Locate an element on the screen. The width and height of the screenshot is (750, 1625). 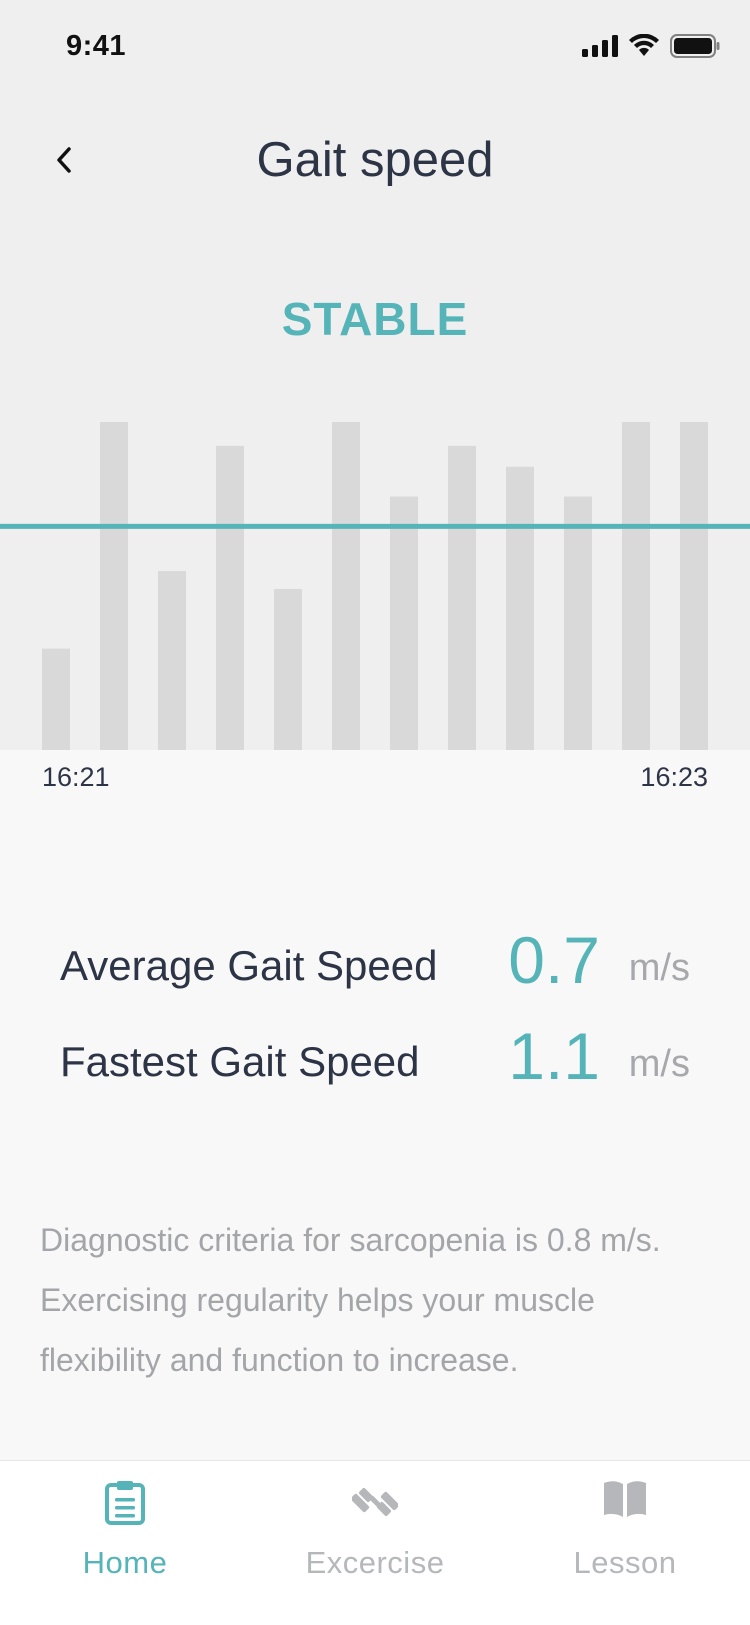
page-title: Gait speed is located at coordinates (375, 160).